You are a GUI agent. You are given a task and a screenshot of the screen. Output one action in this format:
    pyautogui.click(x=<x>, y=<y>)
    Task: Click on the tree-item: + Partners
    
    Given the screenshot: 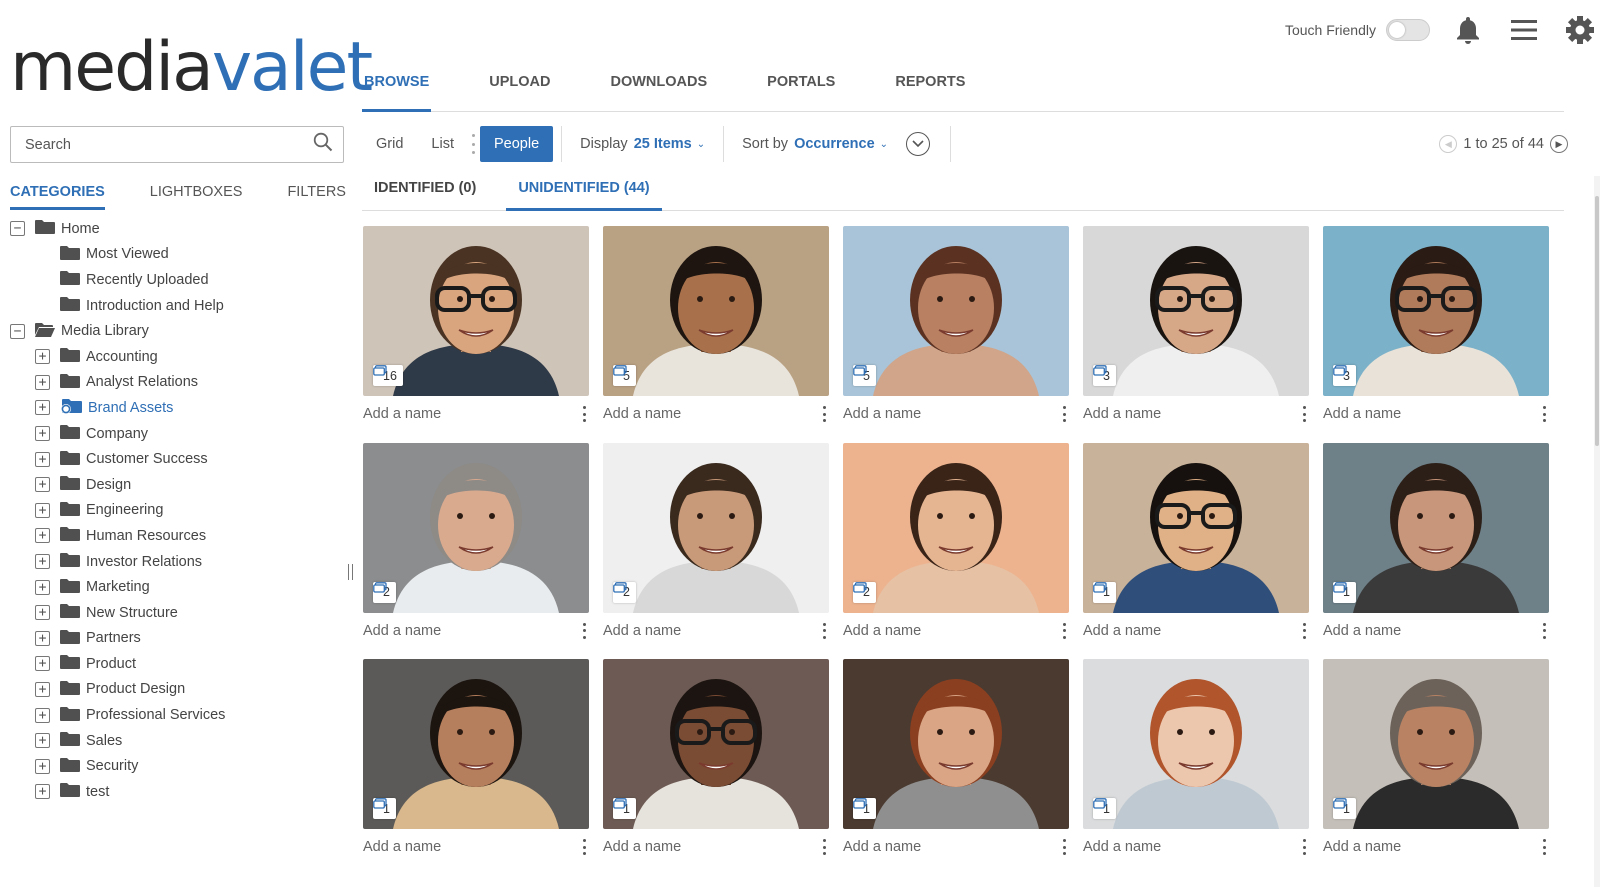 What is the action you would take?
    pyautogui.click(x=180, y=639)
    